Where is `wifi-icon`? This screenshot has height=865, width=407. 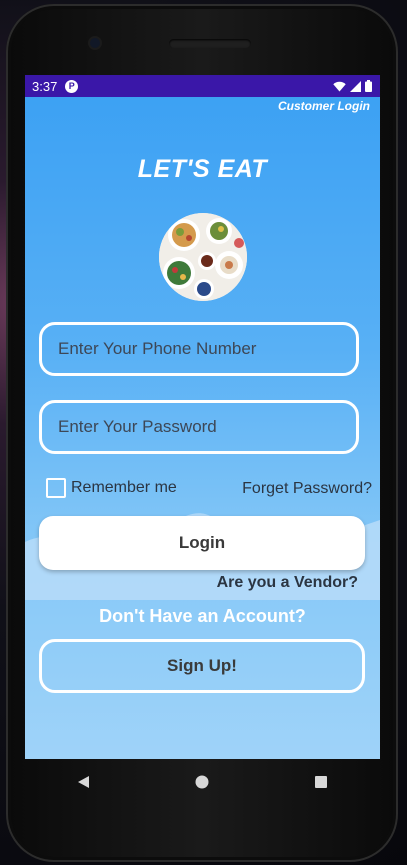
wifi-icon is located at coordinates (339, 86).